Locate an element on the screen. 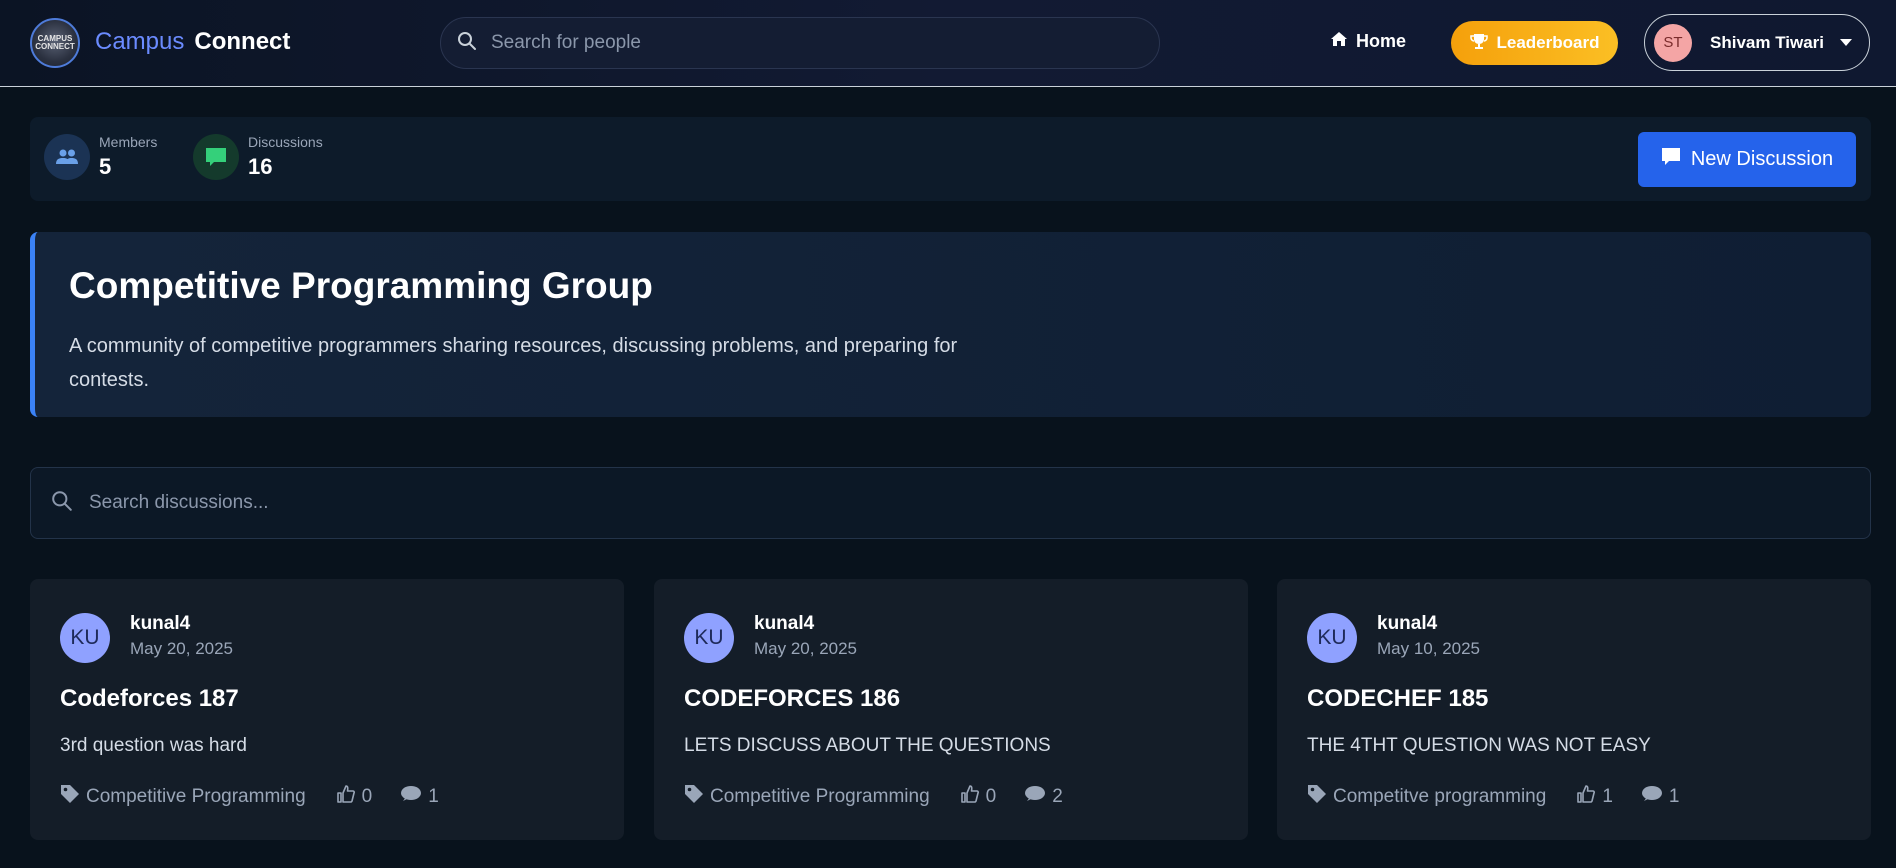  like-count: 1 is located at coordinates (1607, 796).